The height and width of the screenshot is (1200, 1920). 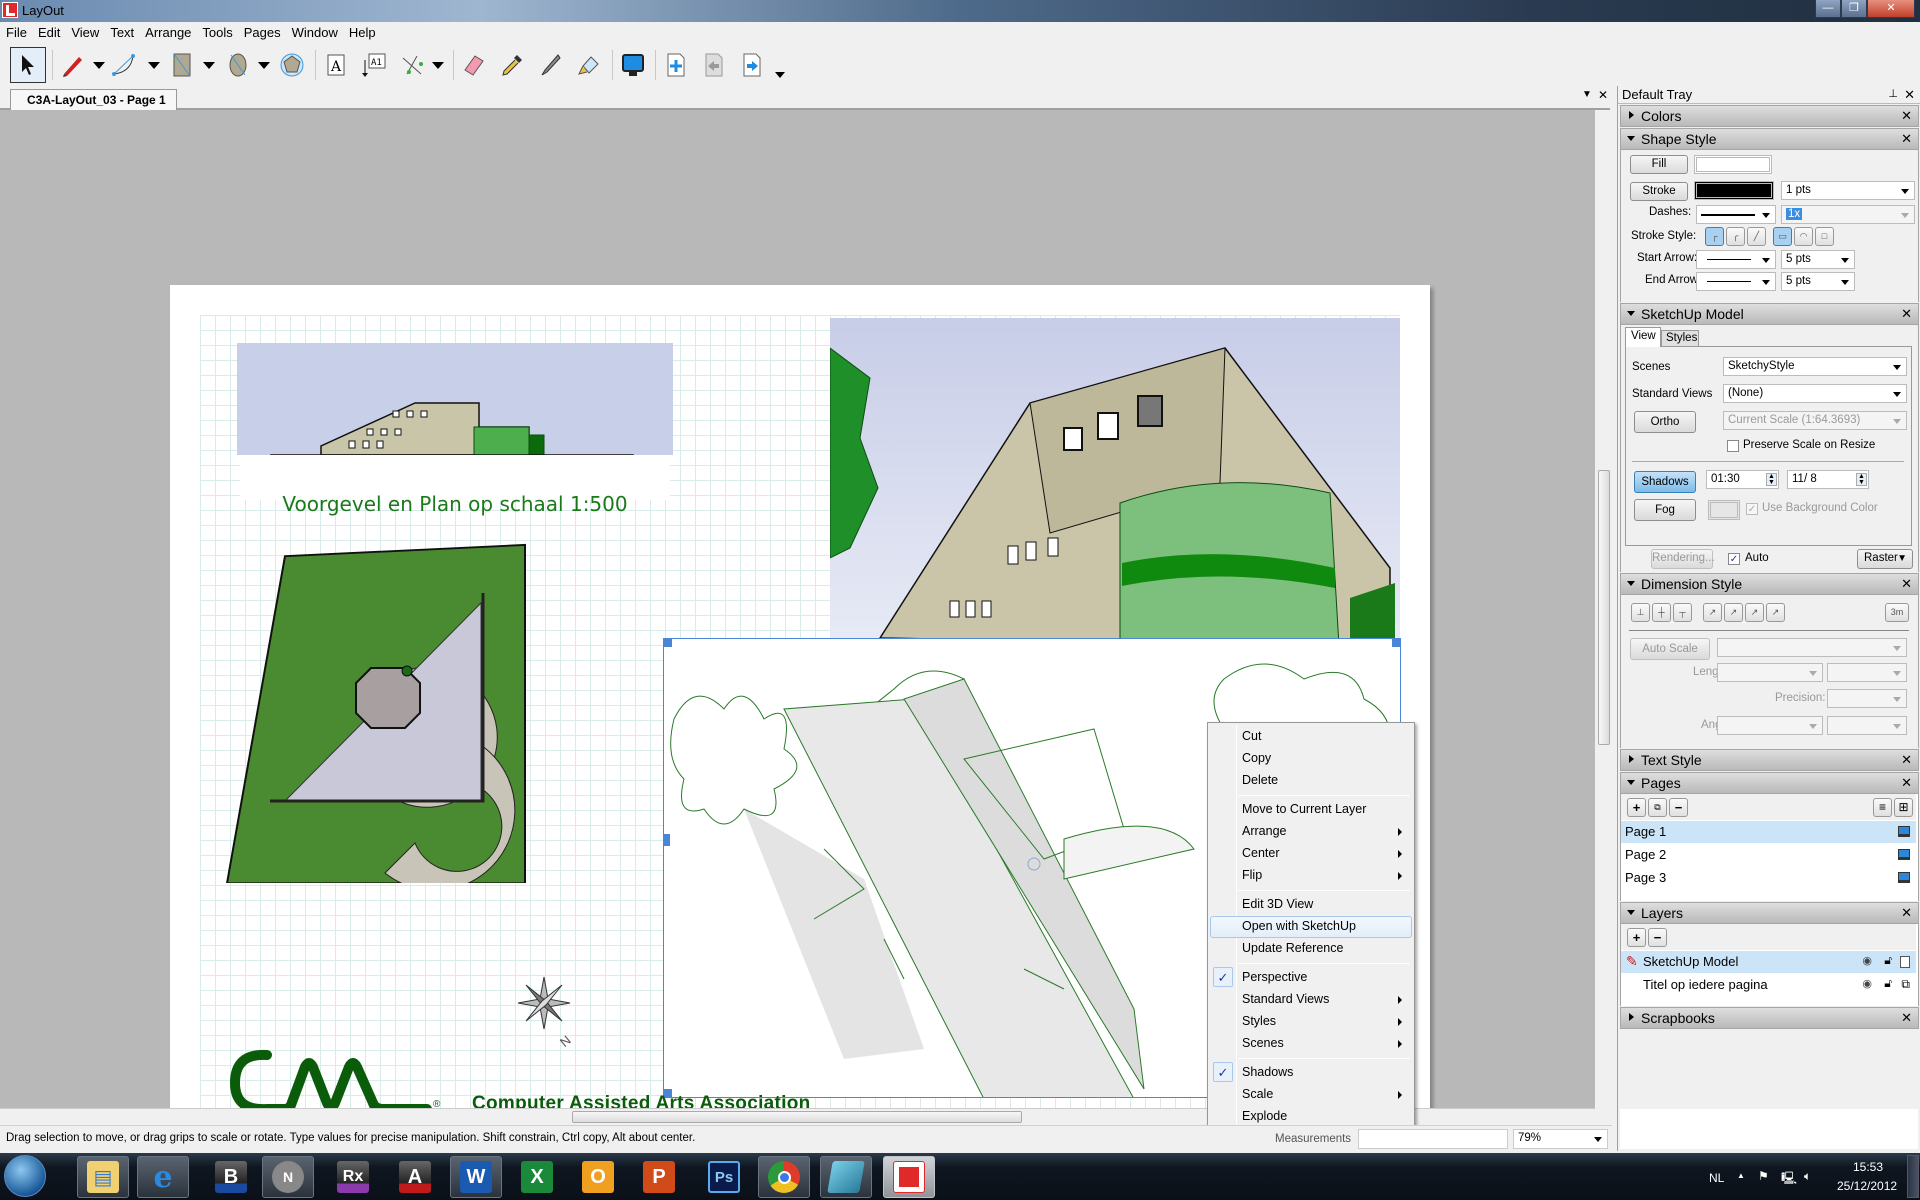 I want to click on label-tool-button: A1, so click(x=374, y=65).